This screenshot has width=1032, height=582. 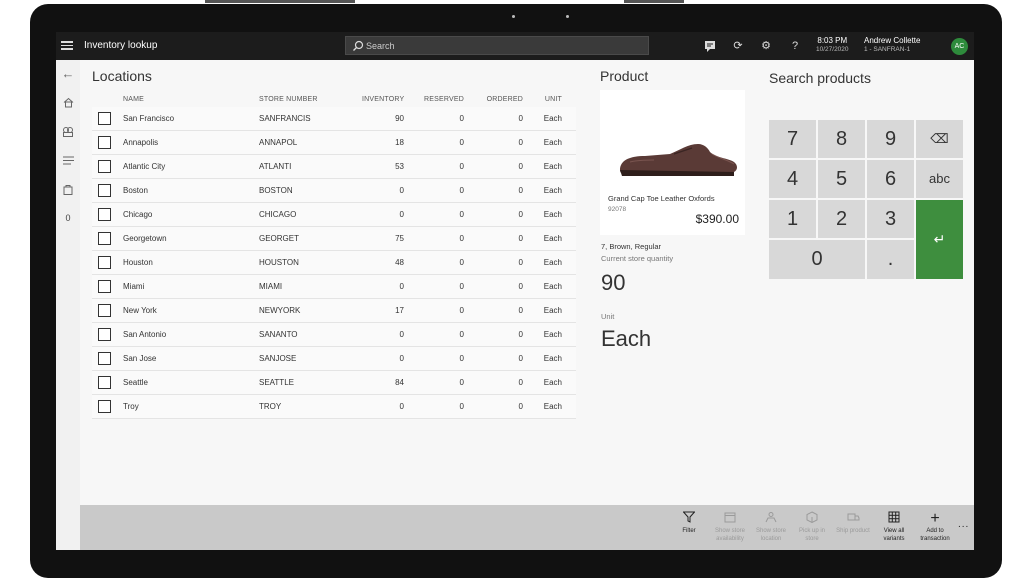 What do you see at coordinates (792, 179) in the screenshot?
I see `key-4: 4` at bounding box center [792, 179].